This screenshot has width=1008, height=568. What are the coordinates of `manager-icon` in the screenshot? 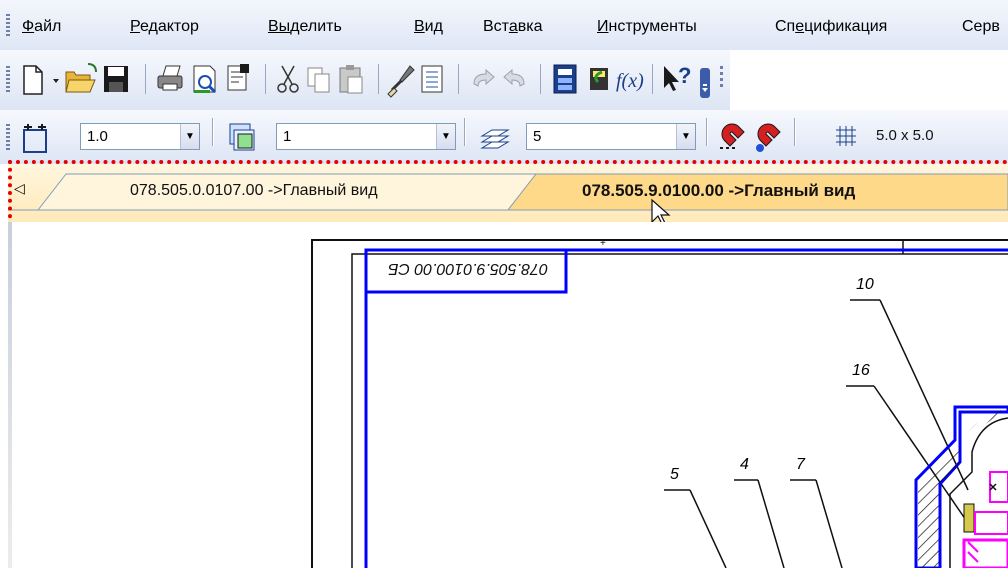 It's located at (565, 79).